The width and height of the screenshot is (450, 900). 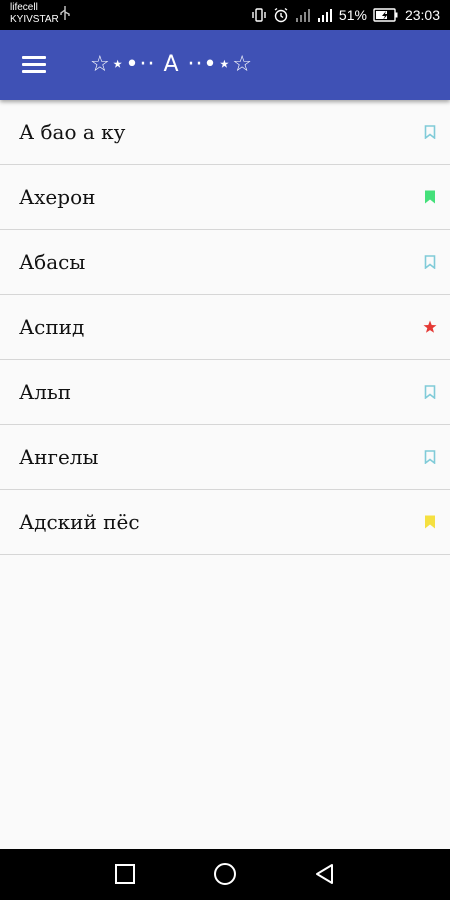 I want to click on list-item-label: Ангелы, so click(x=59, y=457).